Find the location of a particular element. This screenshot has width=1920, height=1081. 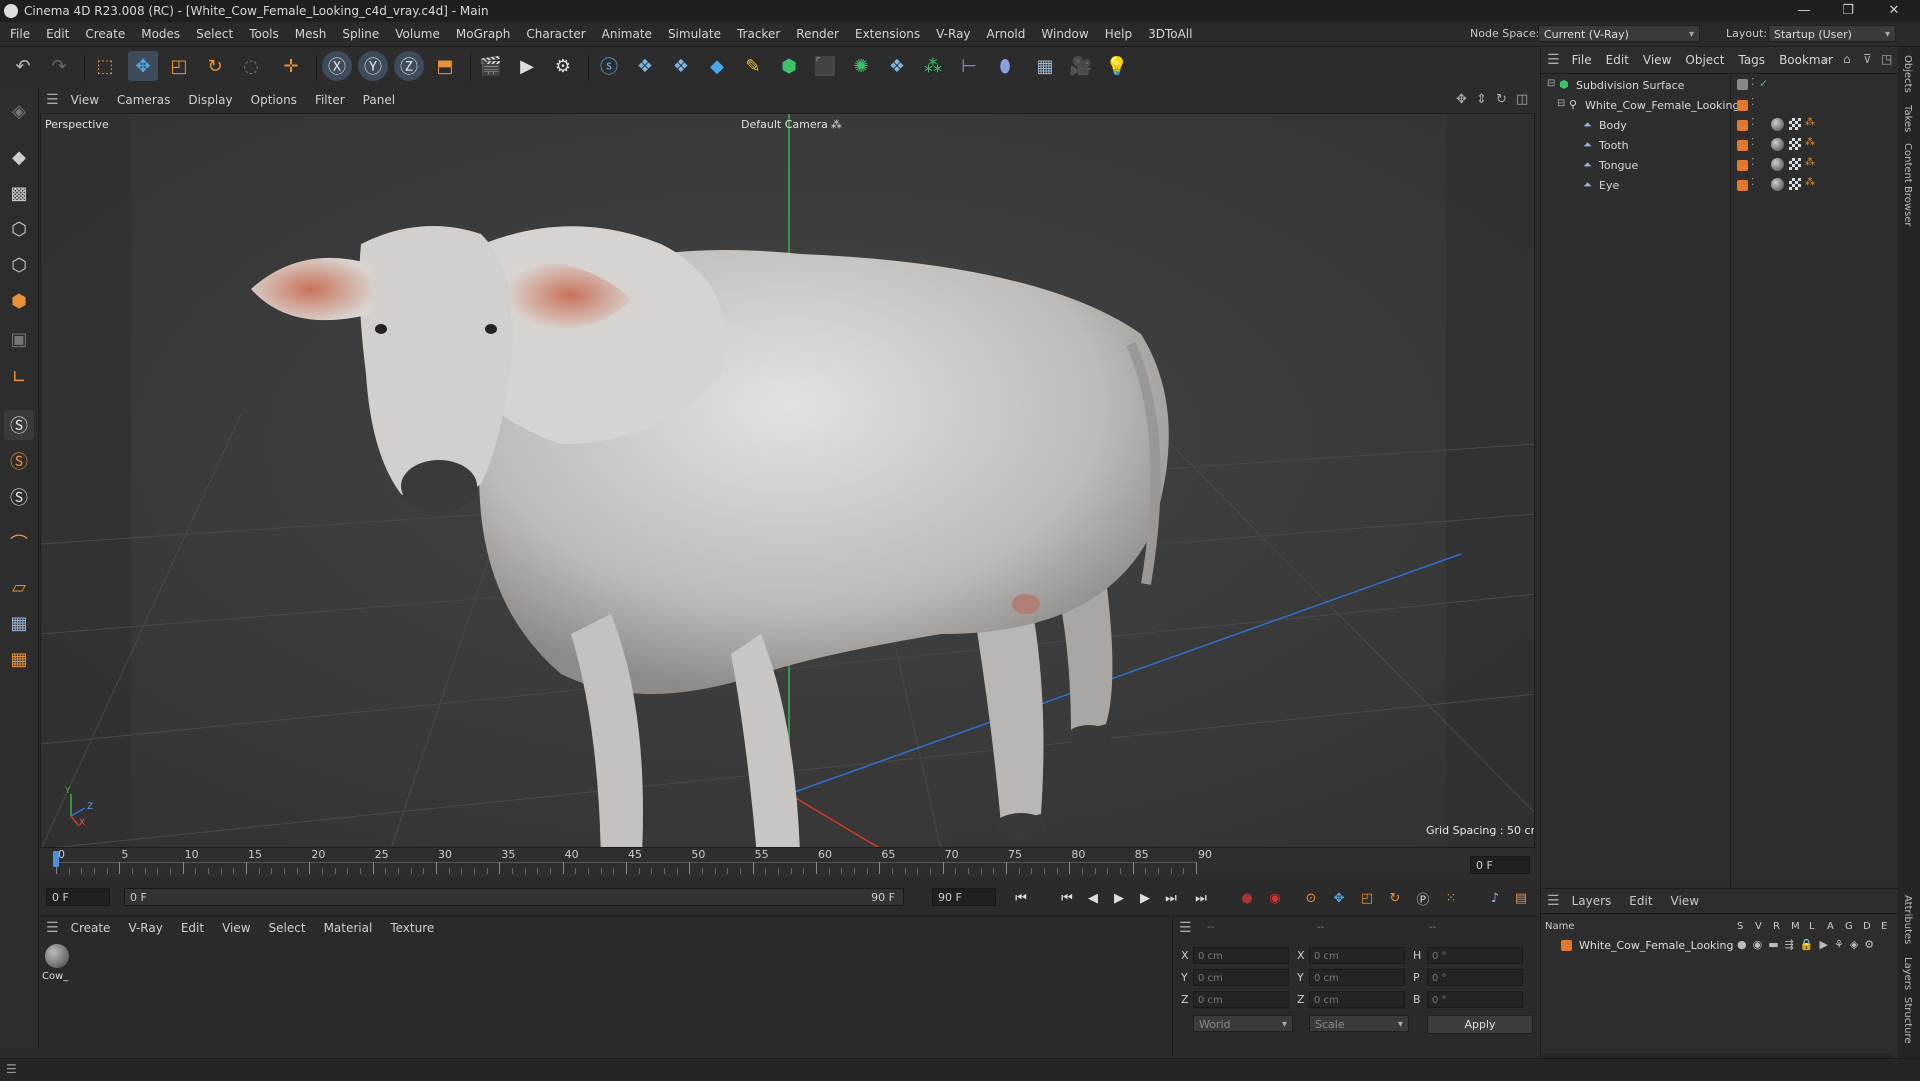

viewport-menu-display: Display is located at coordinates (210, 100).